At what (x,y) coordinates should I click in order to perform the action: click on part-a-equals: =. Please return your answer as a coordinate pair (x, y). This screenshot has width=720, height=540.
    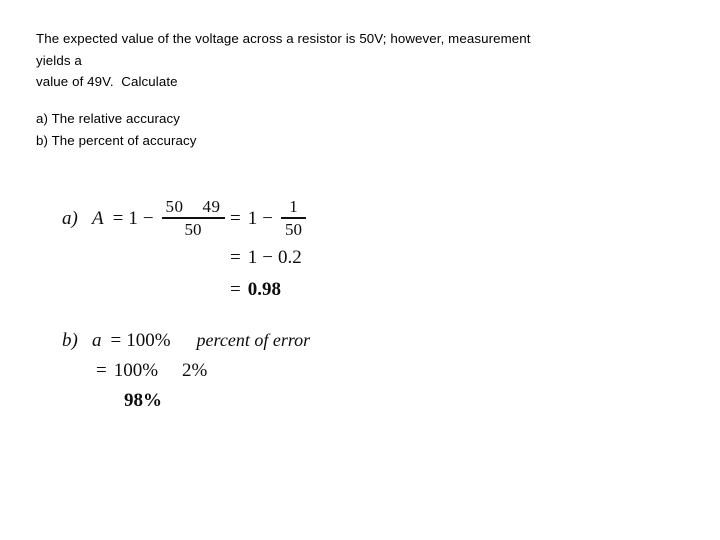
    Looking at the image, I should click on (118, 218).